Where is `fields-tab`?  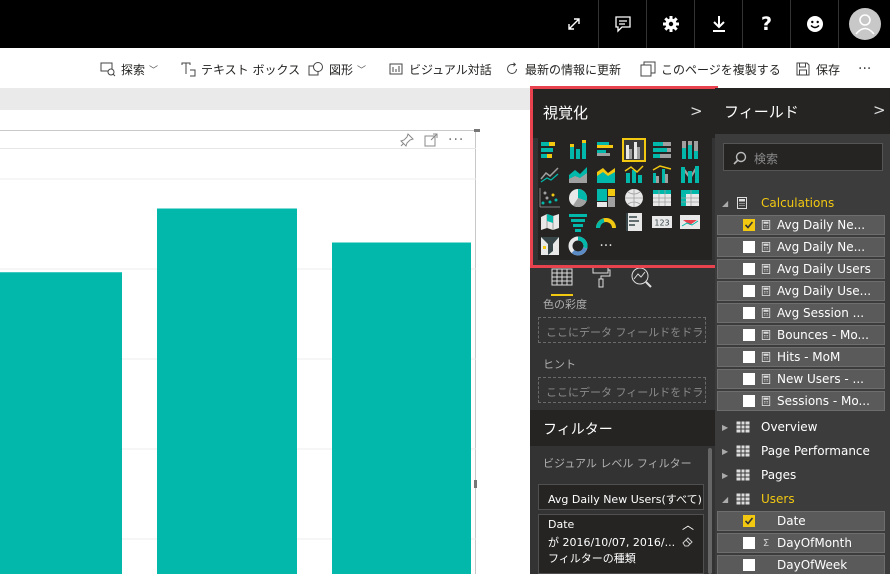 fields-tab is located at coordinates (562, 281).